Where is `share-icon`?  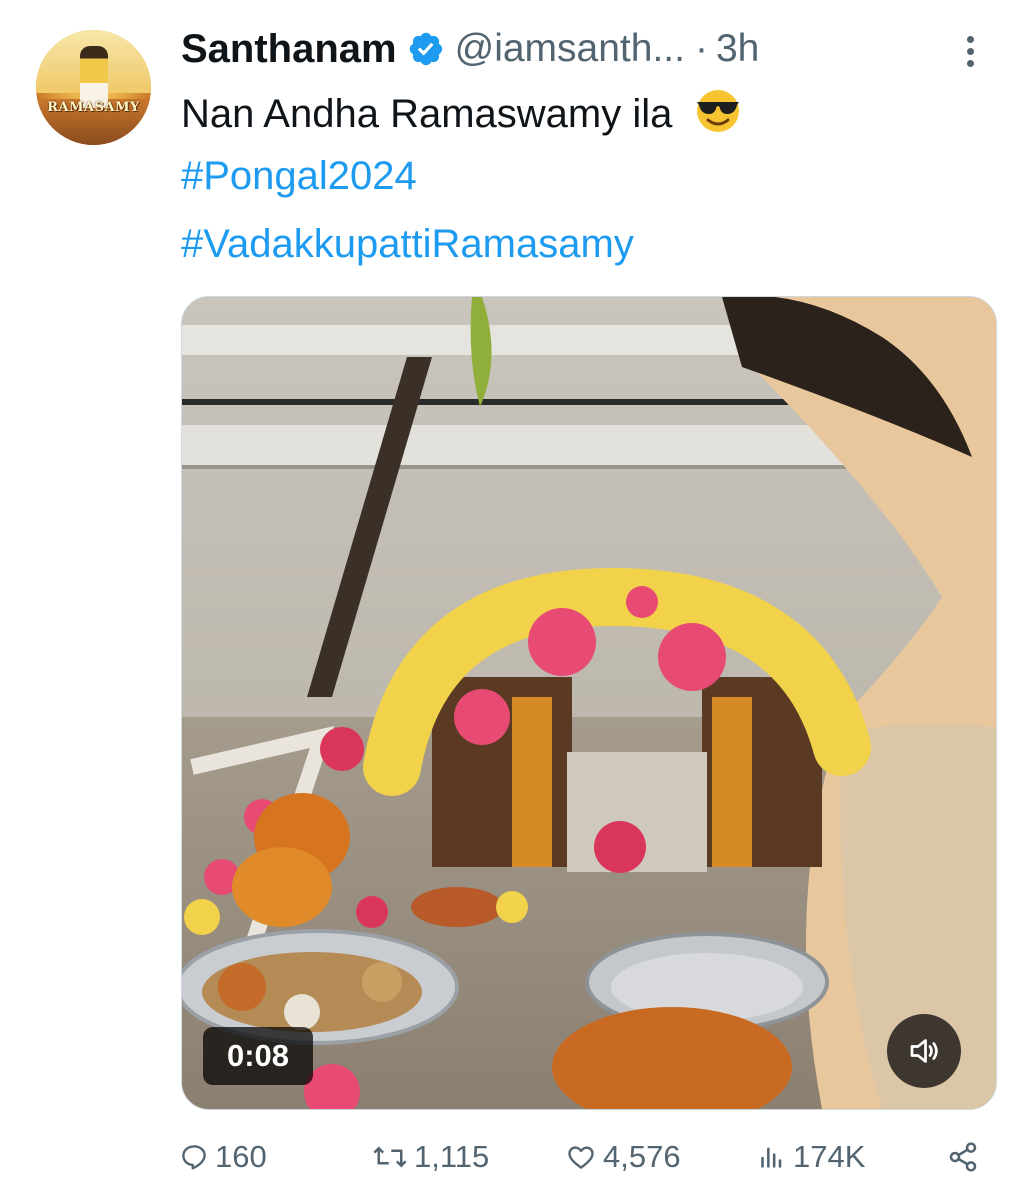
share-icon is located at coordinates (963, 1157).